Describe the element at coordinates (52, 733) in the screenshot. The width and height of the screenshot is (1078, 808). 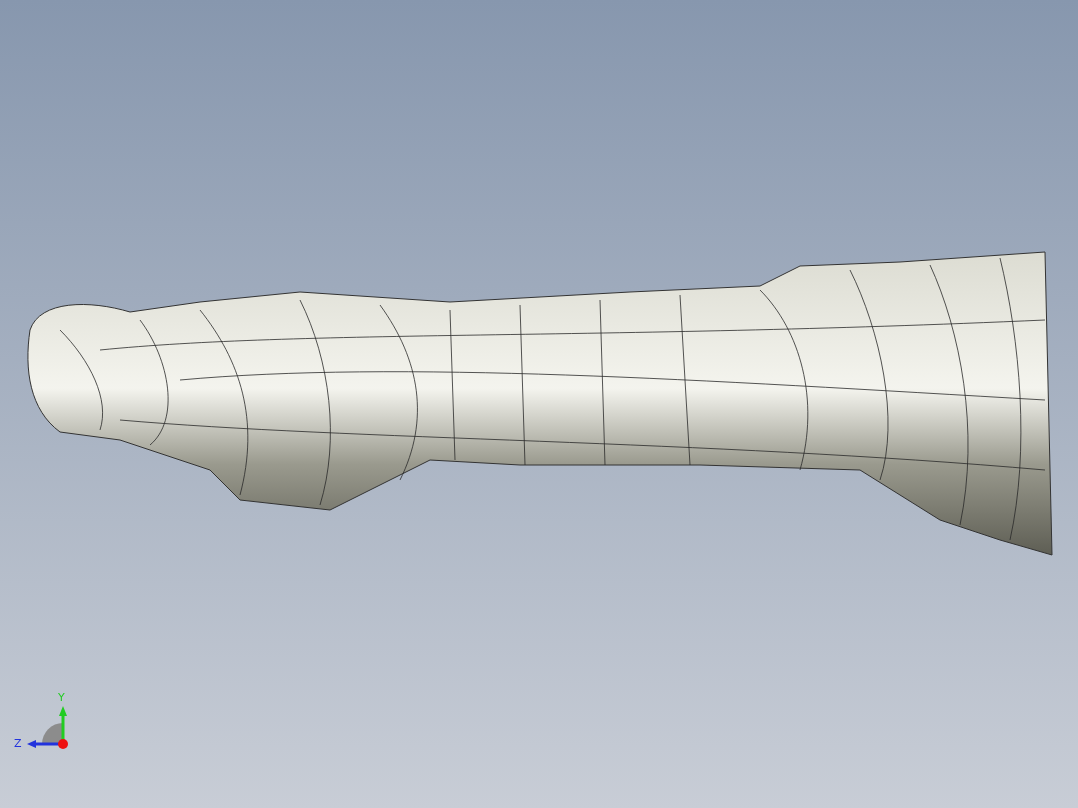
I see `triad-arc-icon` at that location.